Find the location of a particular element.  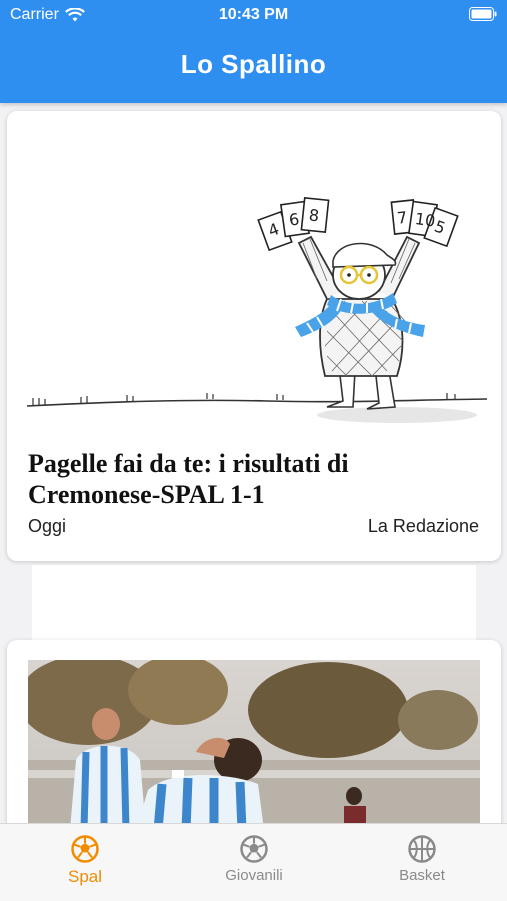

svg-text: 10 is located at coordinates (425, 220).